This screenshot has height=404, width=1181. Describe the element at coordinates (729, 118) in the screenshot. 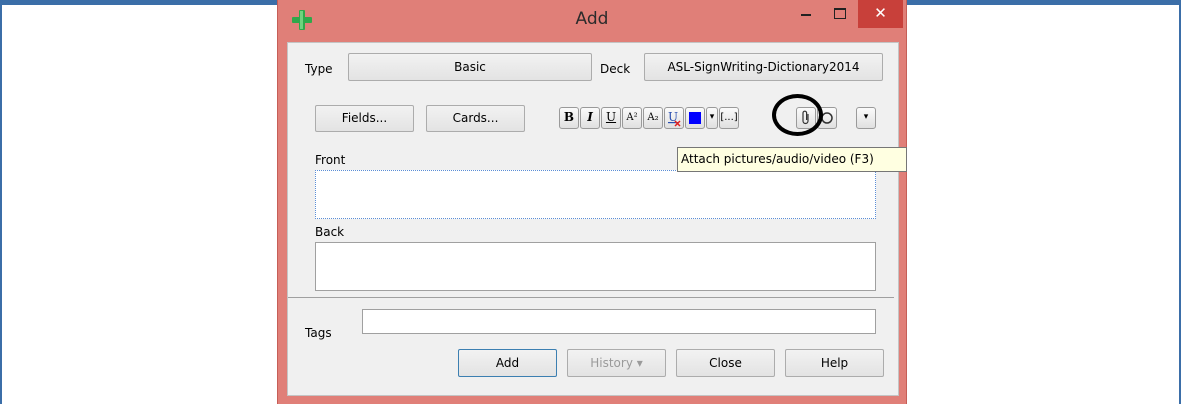

I see `cloze-button: [...]` at that location.